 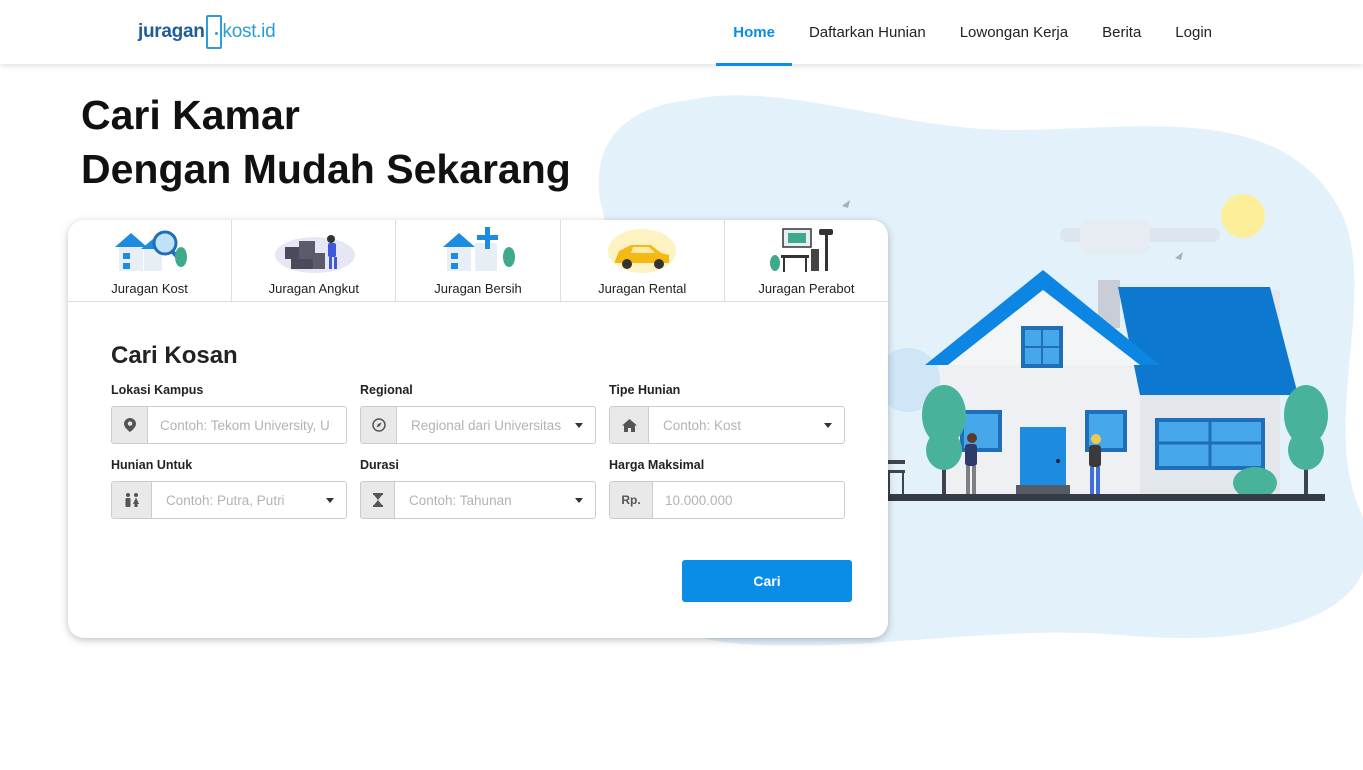 What do you see at coordinates (867, 32) in the screenshot?
I see `nav-daftarkan-hunian: Daftarkan Hunian` at bounding box center [867, 32].